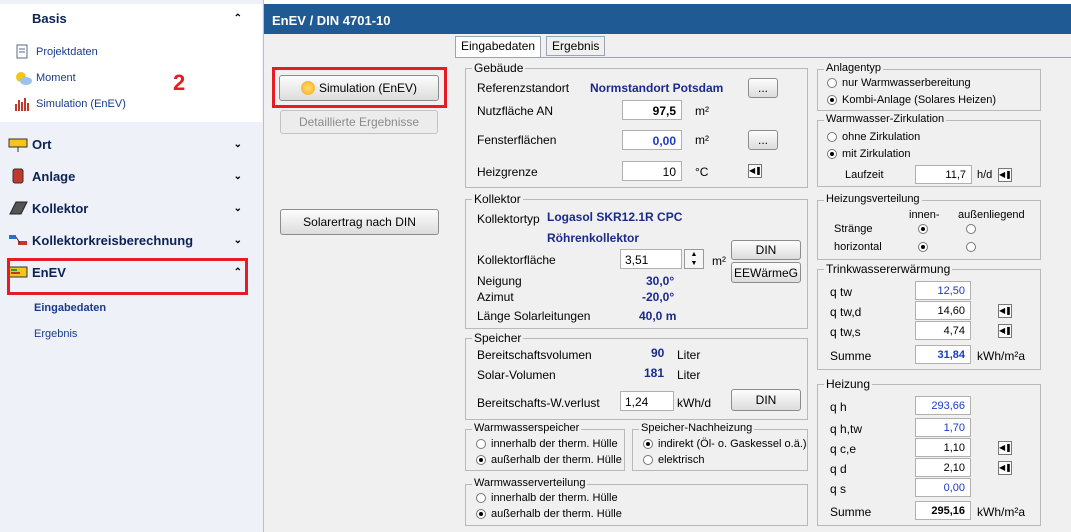 This screenshot has width=1071, height=532. What do you see at coordinates (766, 272) in the screenshot?
I see `eewaermeg-button: EEWärmeG` at bounding box center [766, 272].